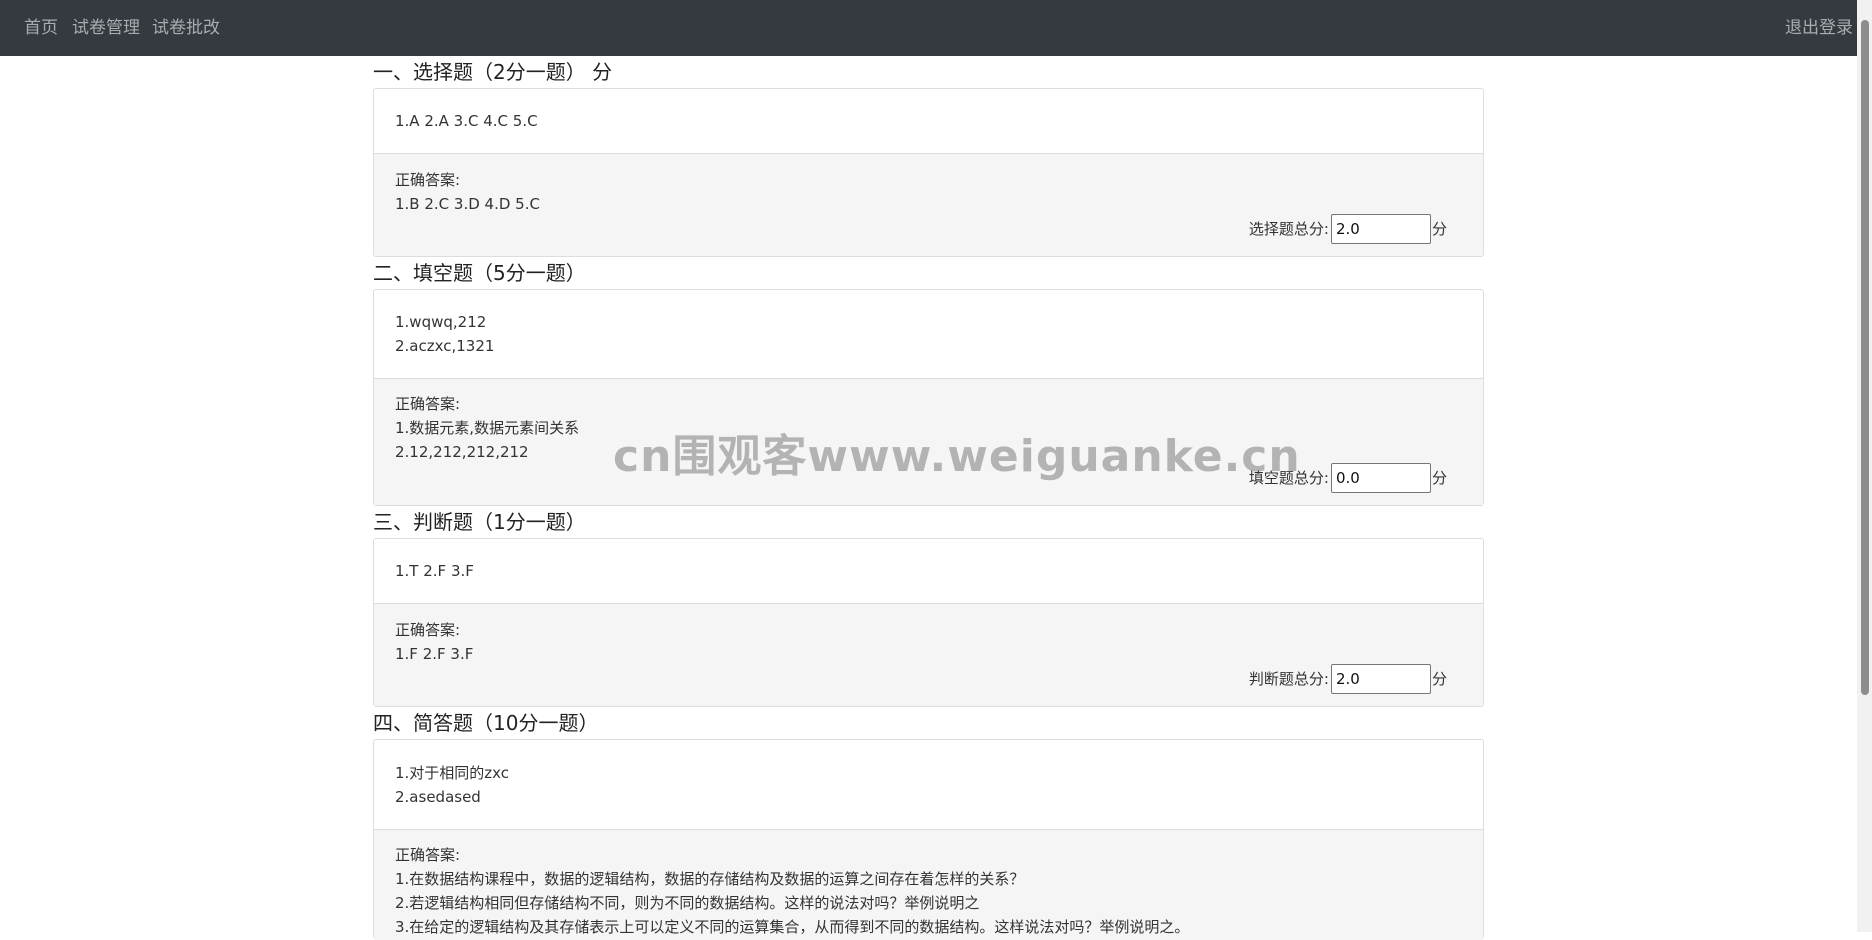 The image size is (1872, 940). I want to click on score-row-fill: 填空题总分: 分, so click(1348, 478).